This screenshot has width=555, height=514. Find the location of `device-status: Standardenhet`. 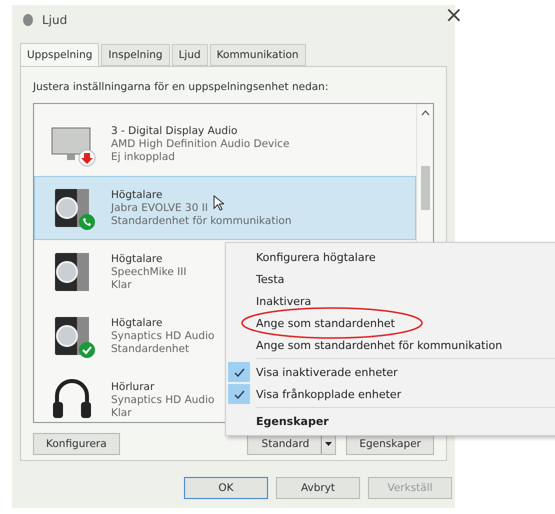

device-status: Standardenhet is located at coordinates (150, 349).